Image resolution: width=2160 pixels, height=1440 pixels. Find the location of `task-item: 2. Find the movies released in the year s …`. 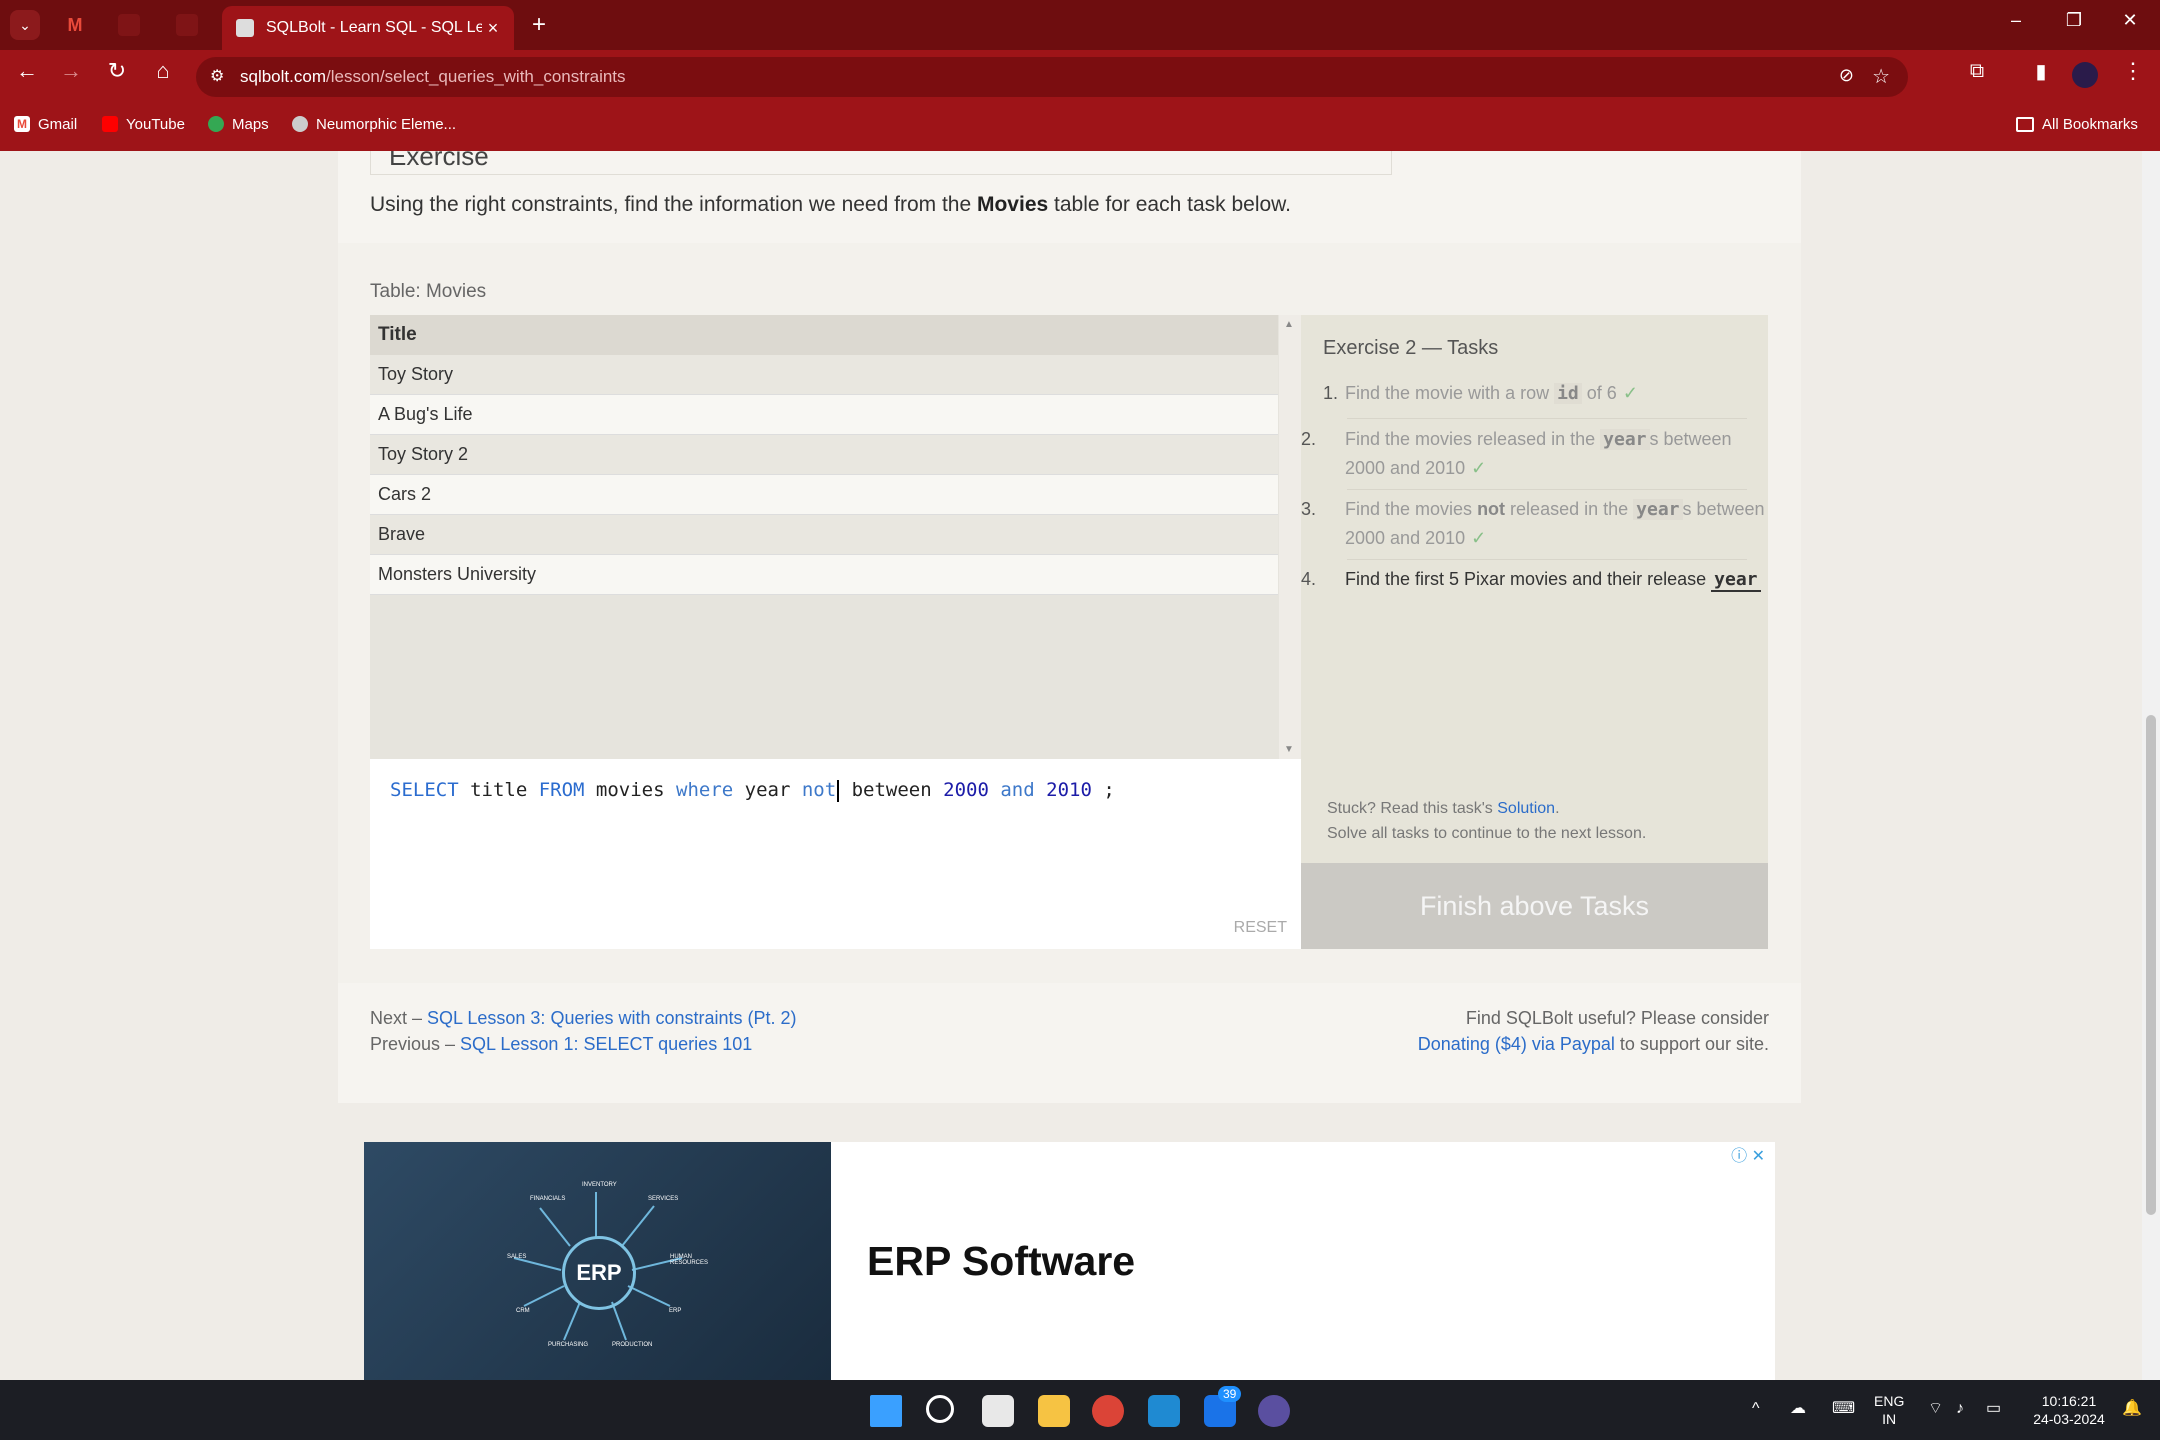

task-item: 2. Find the movies released in the year s … is located at coordinates (1516, 453).